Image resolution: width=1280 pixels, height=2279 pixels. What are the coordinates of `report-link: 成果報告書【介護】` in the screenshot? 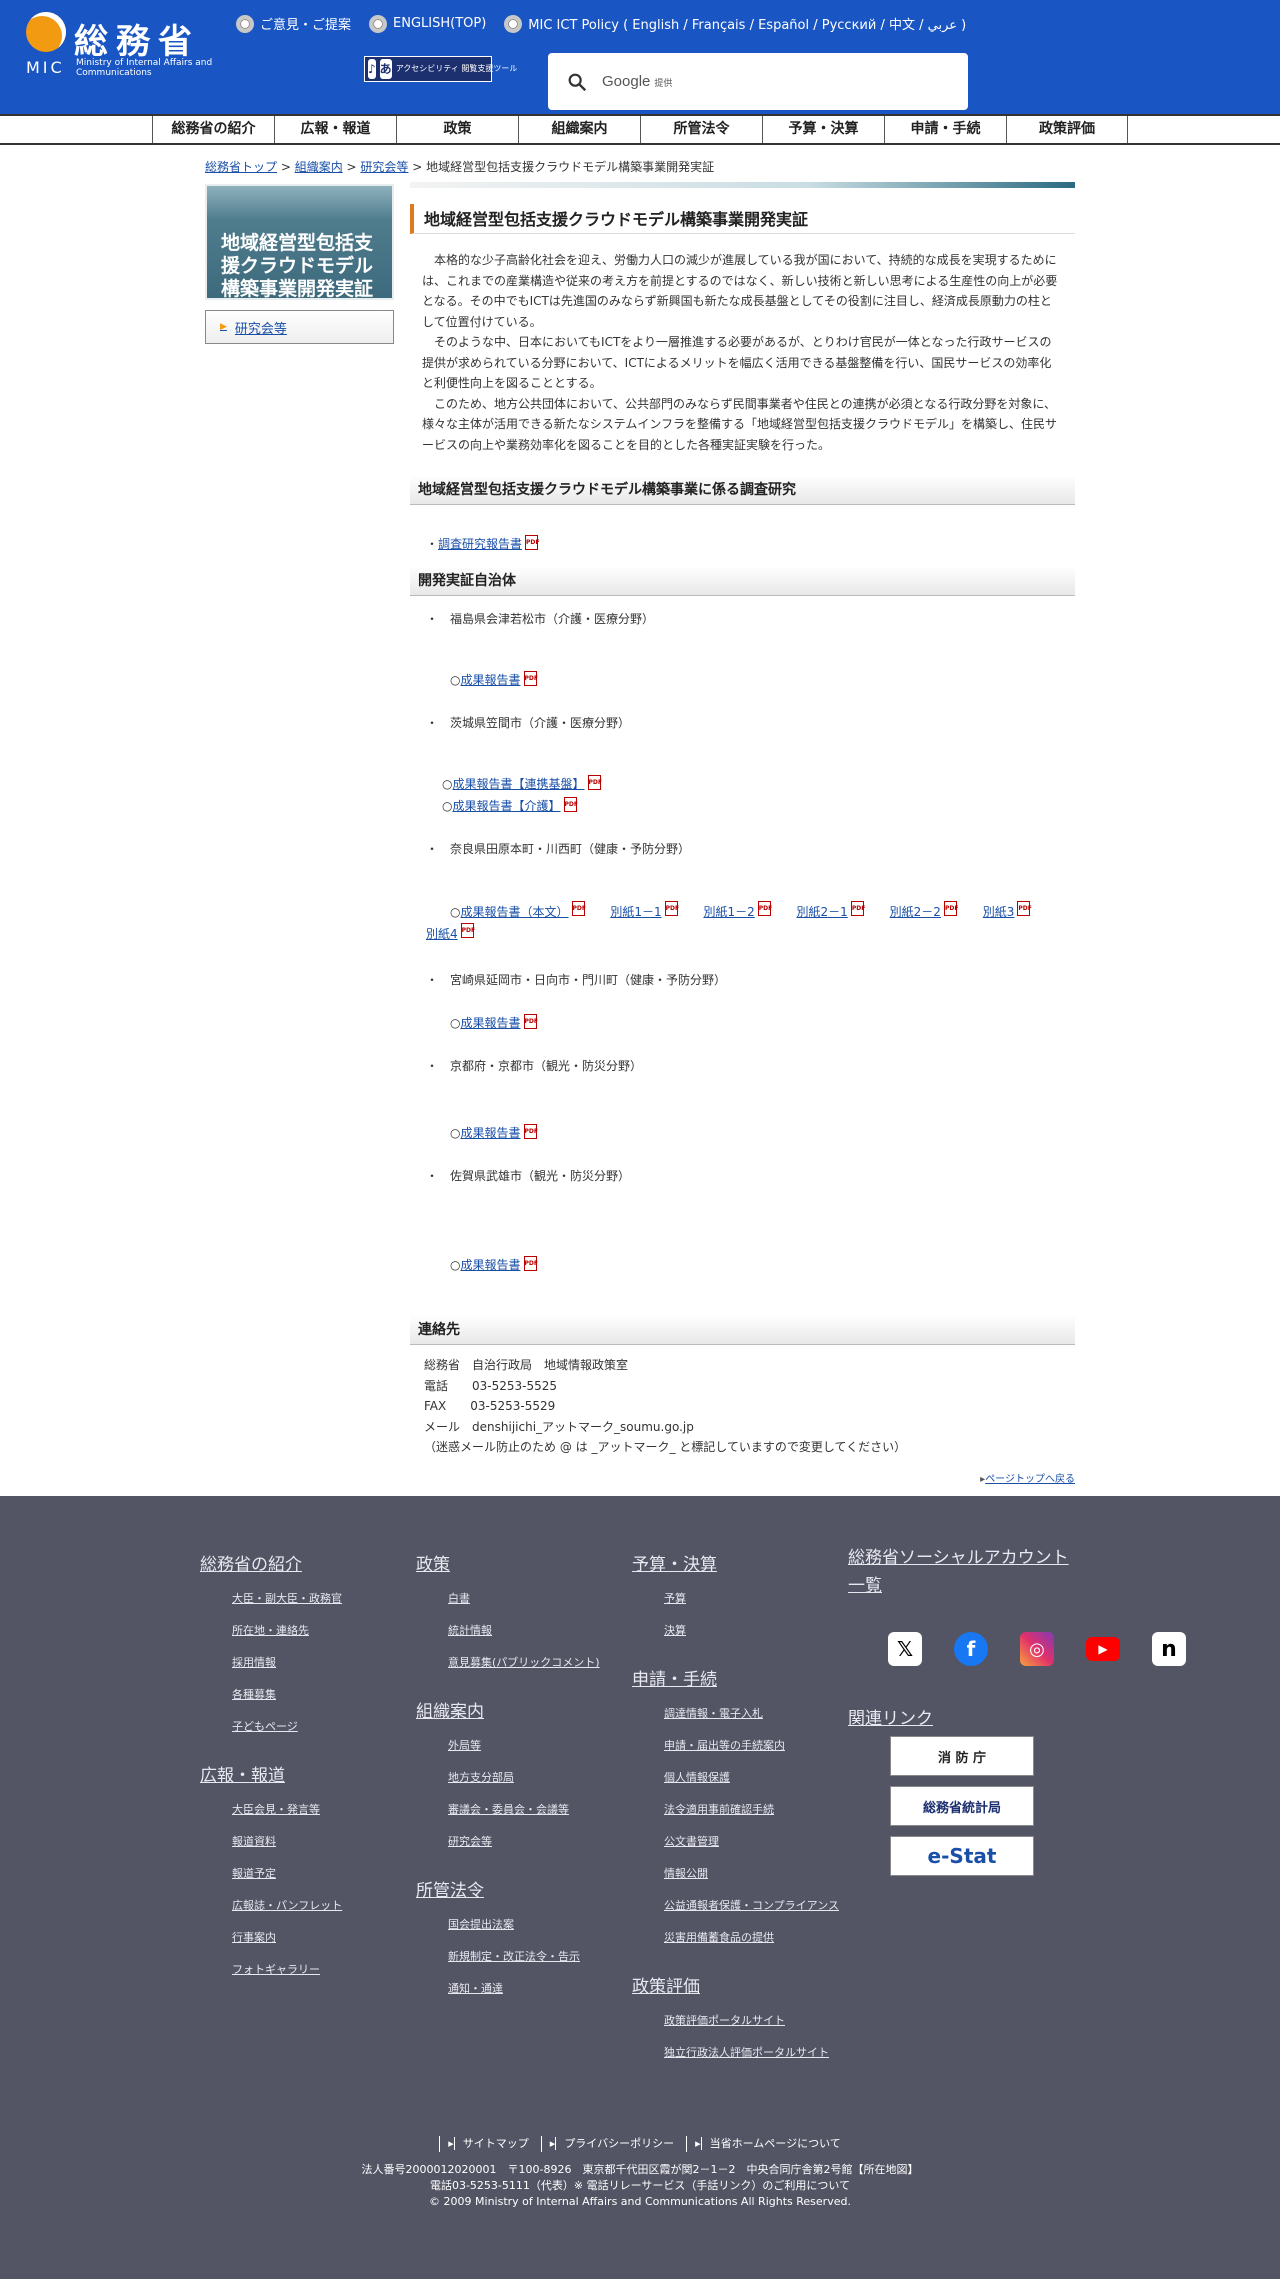 It's located at (506, 806).